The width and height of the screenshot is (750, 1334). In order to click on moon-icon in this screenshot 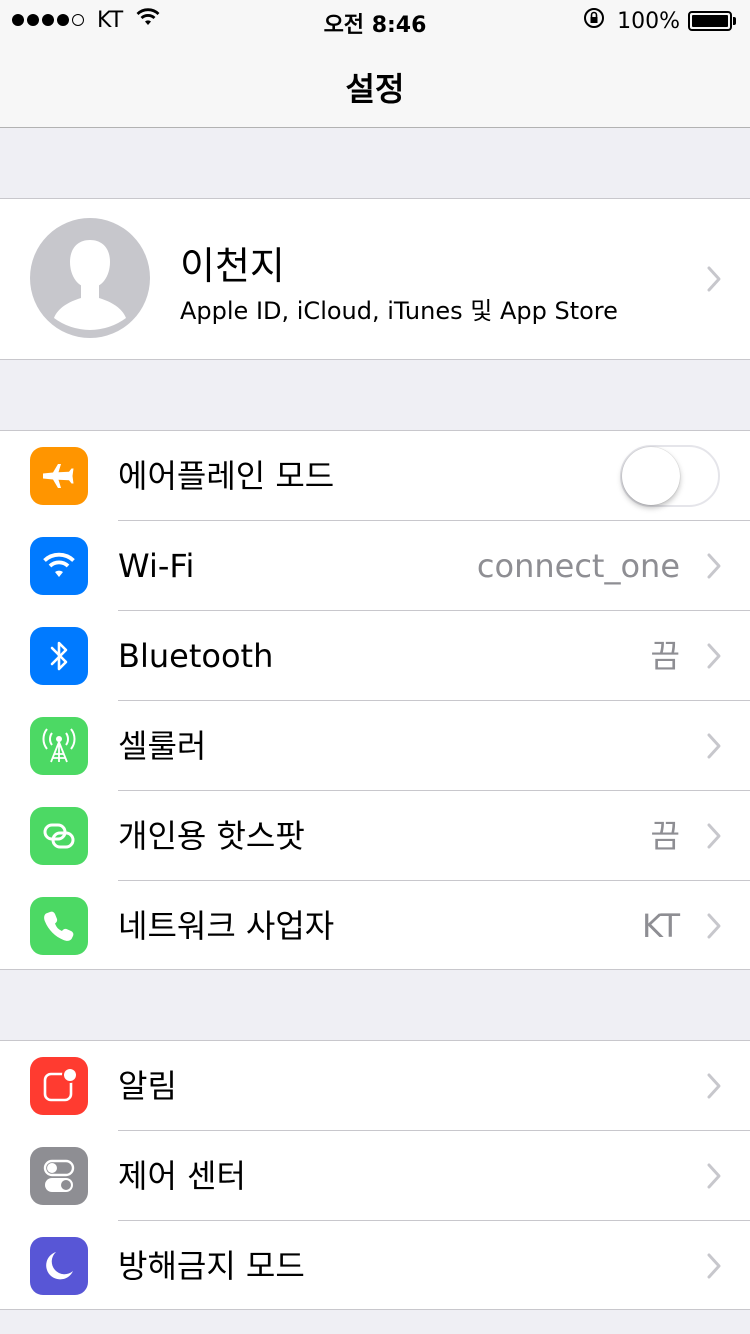, I will do `click(59, 1266)`.